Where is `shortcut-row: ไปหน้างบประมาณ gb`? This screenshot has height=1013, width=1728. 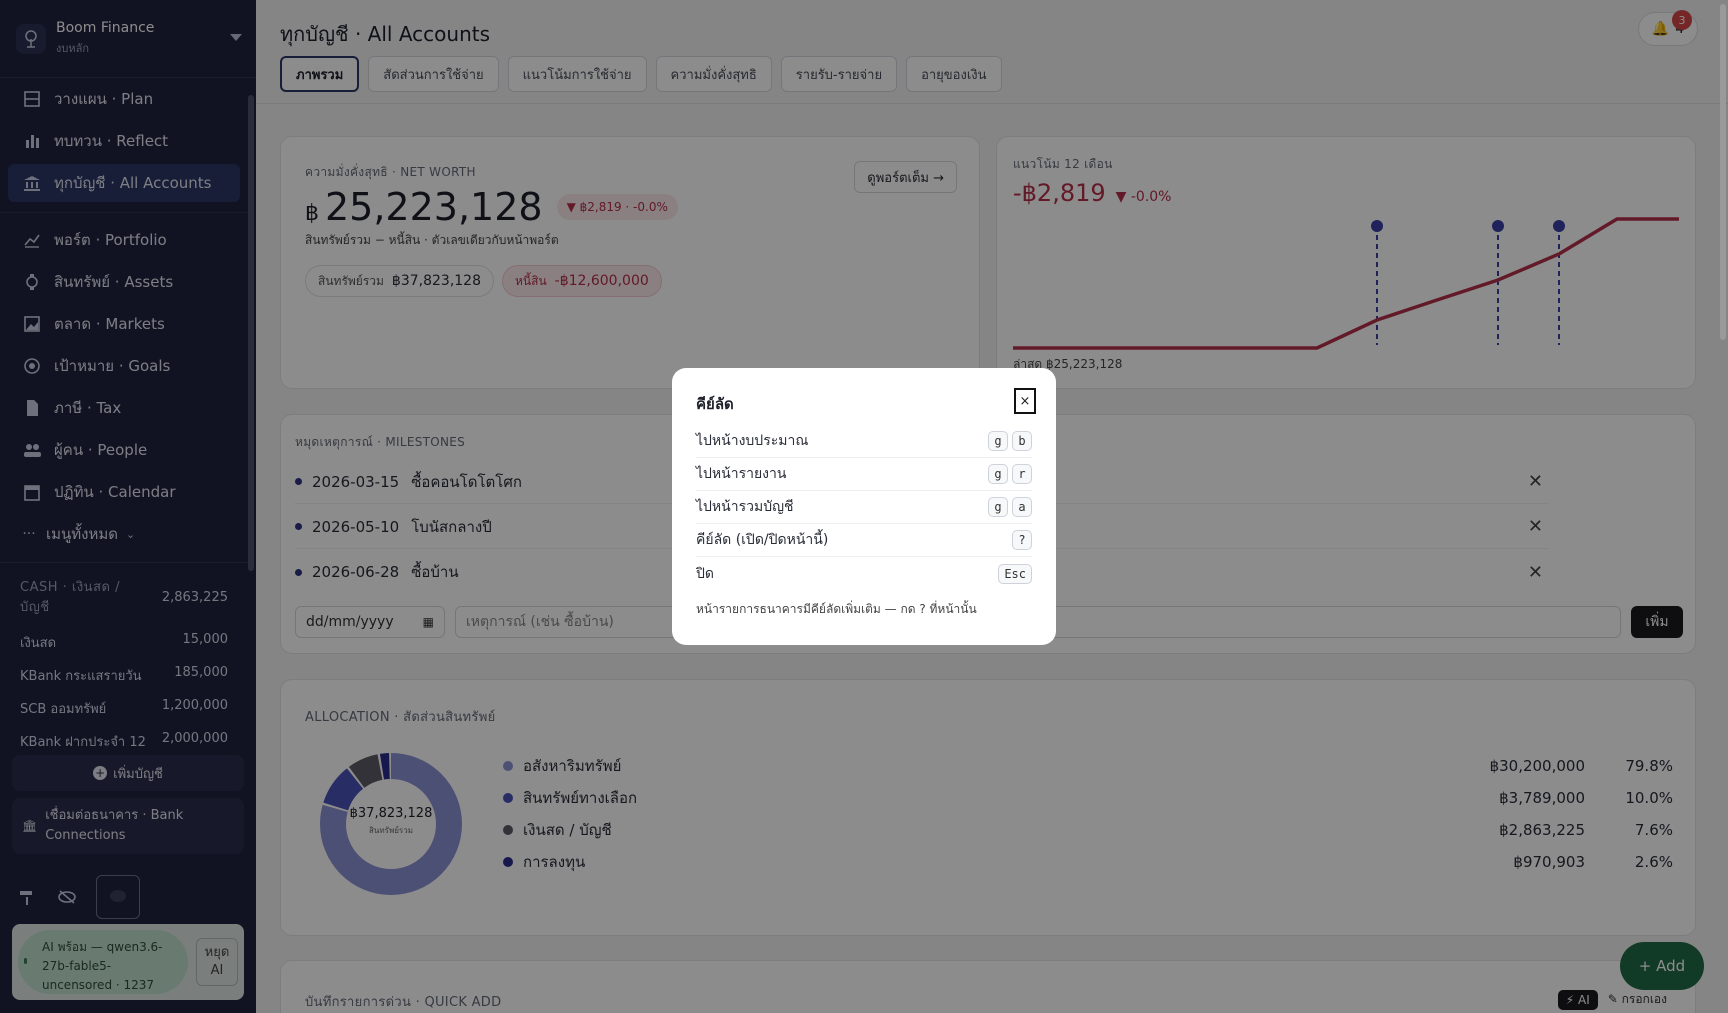 shortcut-row: ไปหน้างบประมาณ gb is located at coordinates (864, 441).